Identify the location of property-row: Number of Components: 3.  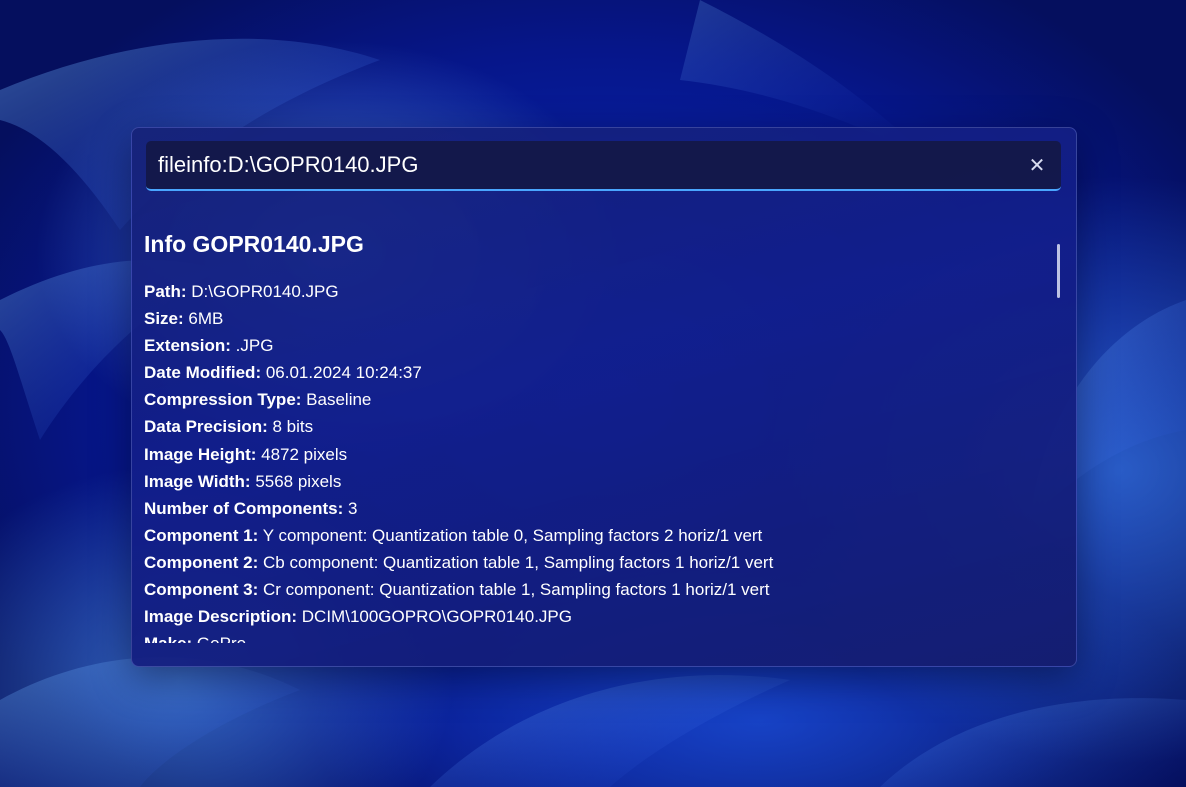
(584, 508).